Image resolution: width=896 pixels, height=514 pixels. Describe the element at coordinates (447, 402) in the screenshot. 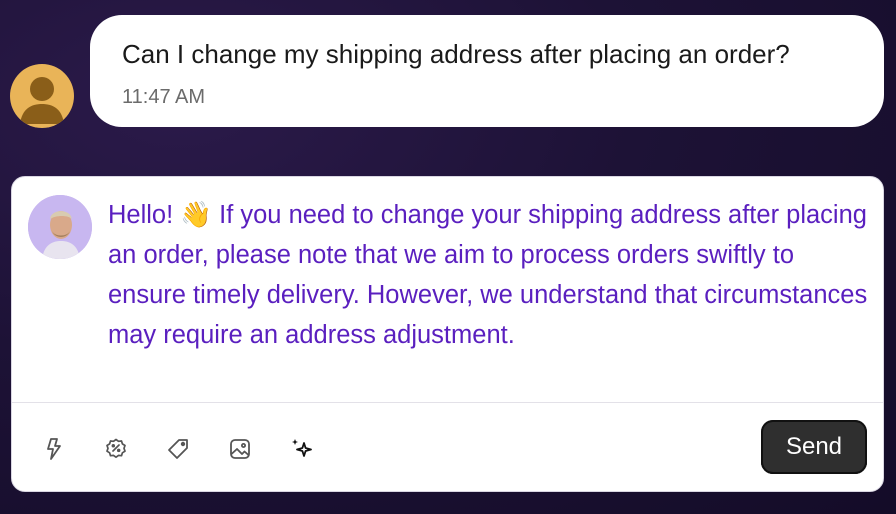

I see `composer-divider` at that location.